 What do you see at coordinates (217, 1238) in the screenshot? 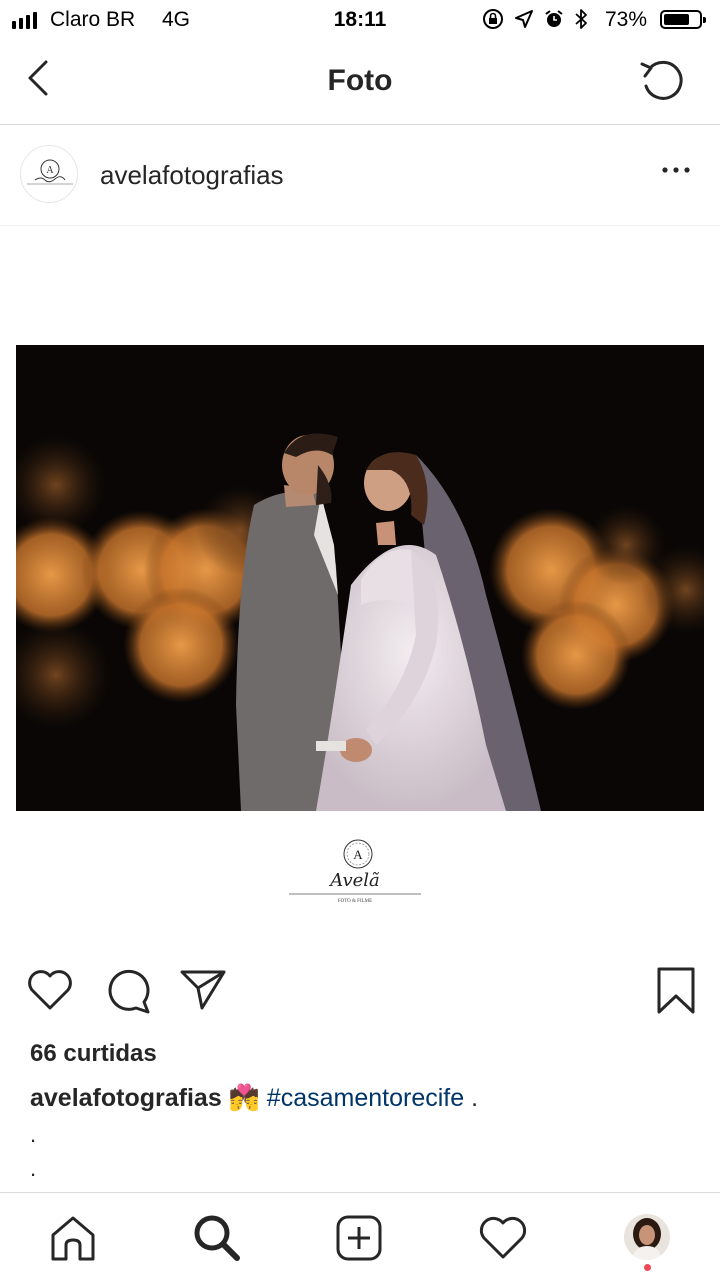
I see `search-icon` at bounding box center [217, 1238].